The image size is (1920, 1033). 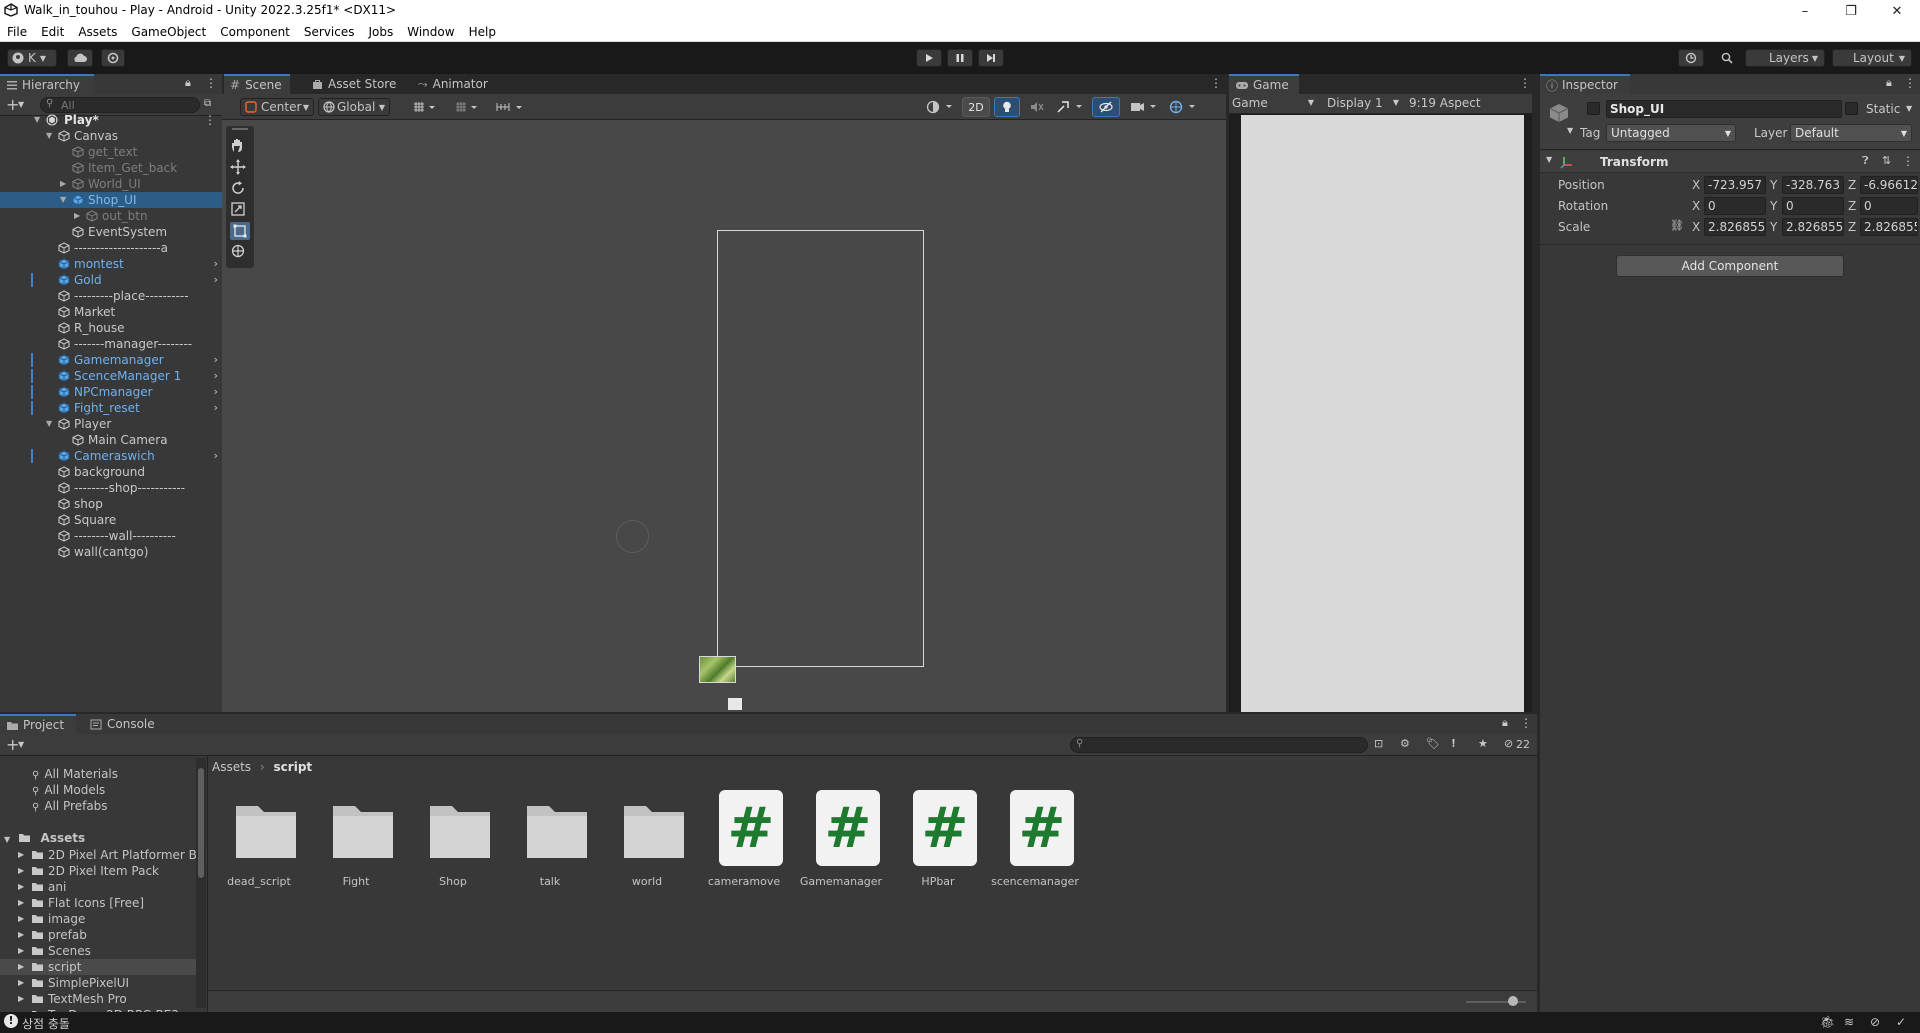 What do you see at coordinates (381, 32) in the screenshot?
I see `menu-jobs: Jobs` at bounding box center [381, 32].